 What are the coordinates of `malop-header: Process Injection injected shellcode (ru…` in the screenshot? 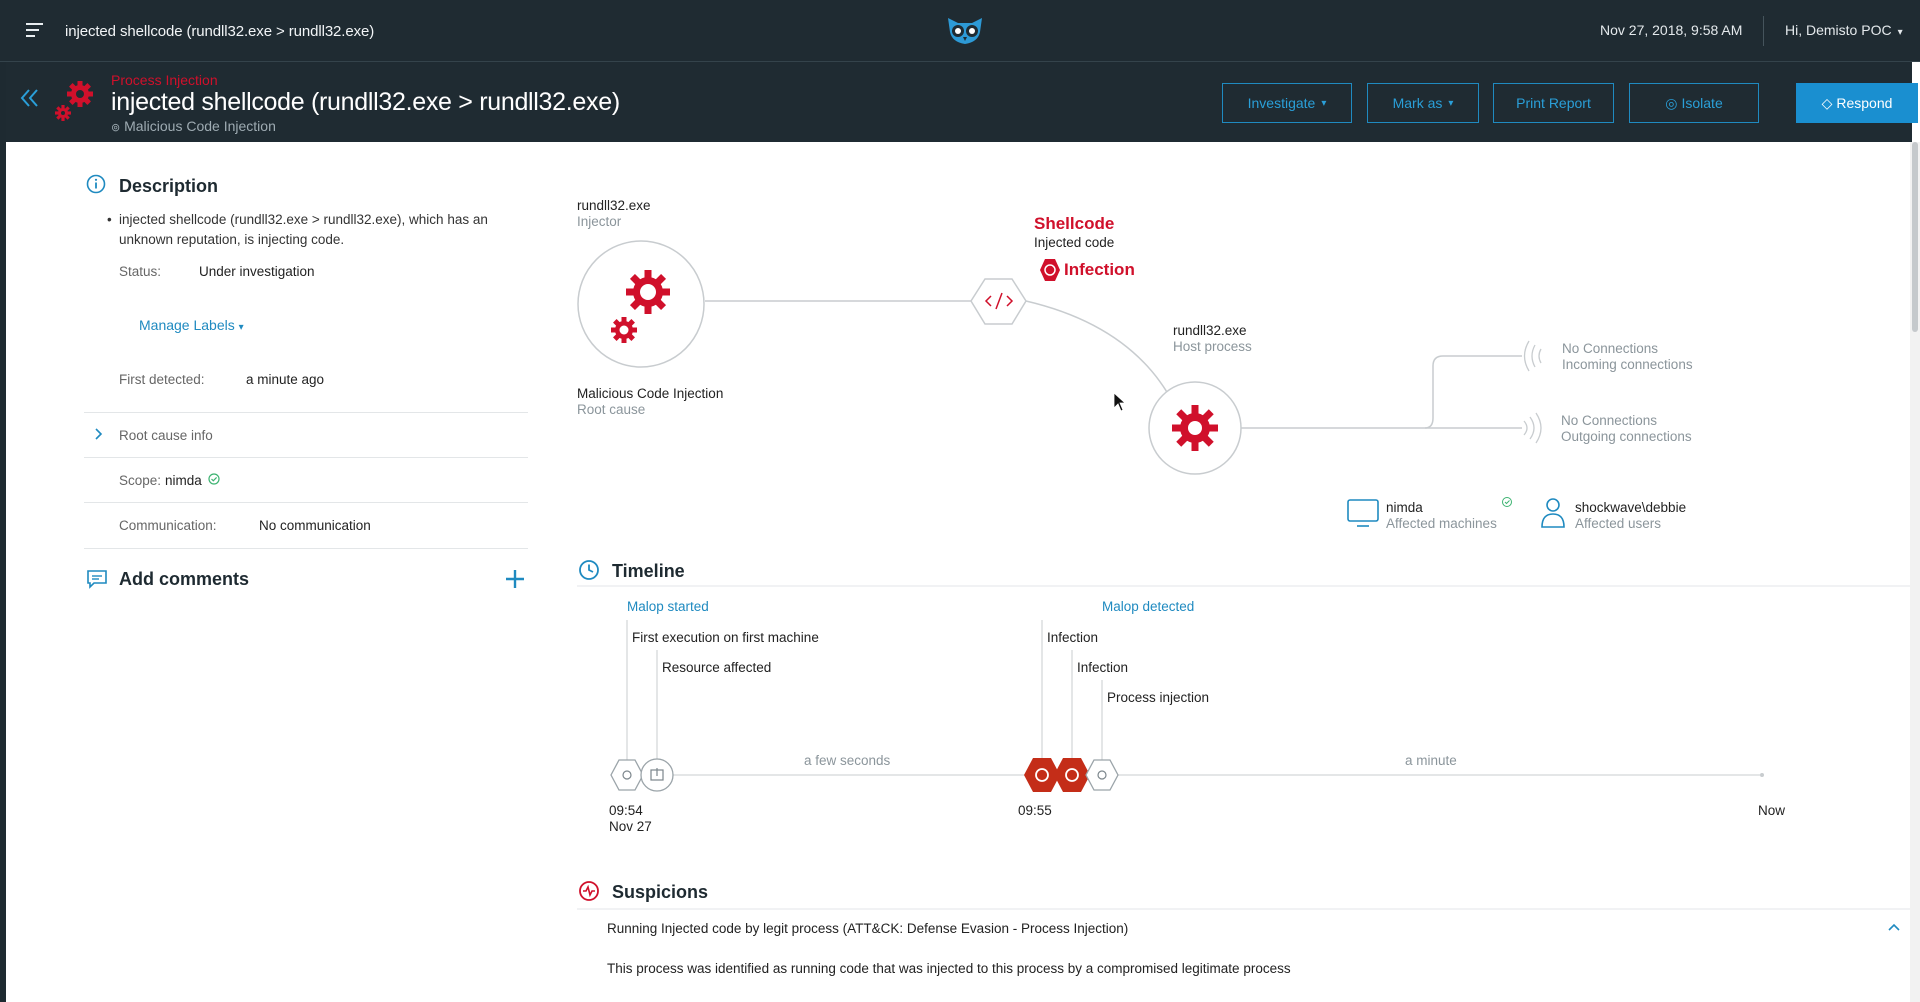 It's located at (962, 102).